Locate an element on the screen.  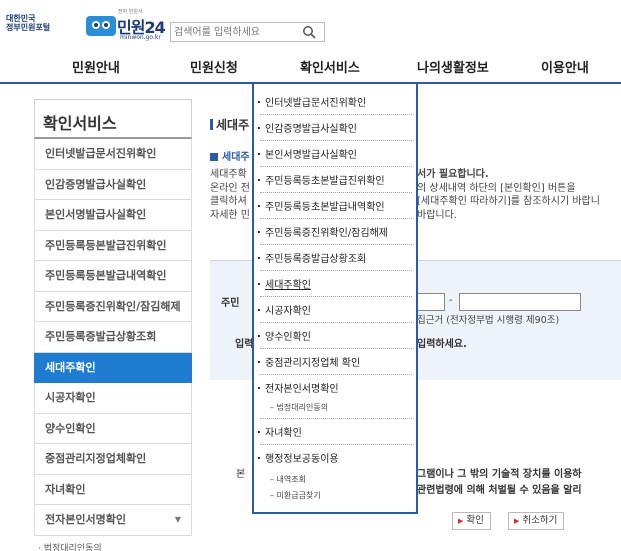
sidebar-item-e-signature: 전자본인서명확인 ▼ is located at coordinates (113, 520).